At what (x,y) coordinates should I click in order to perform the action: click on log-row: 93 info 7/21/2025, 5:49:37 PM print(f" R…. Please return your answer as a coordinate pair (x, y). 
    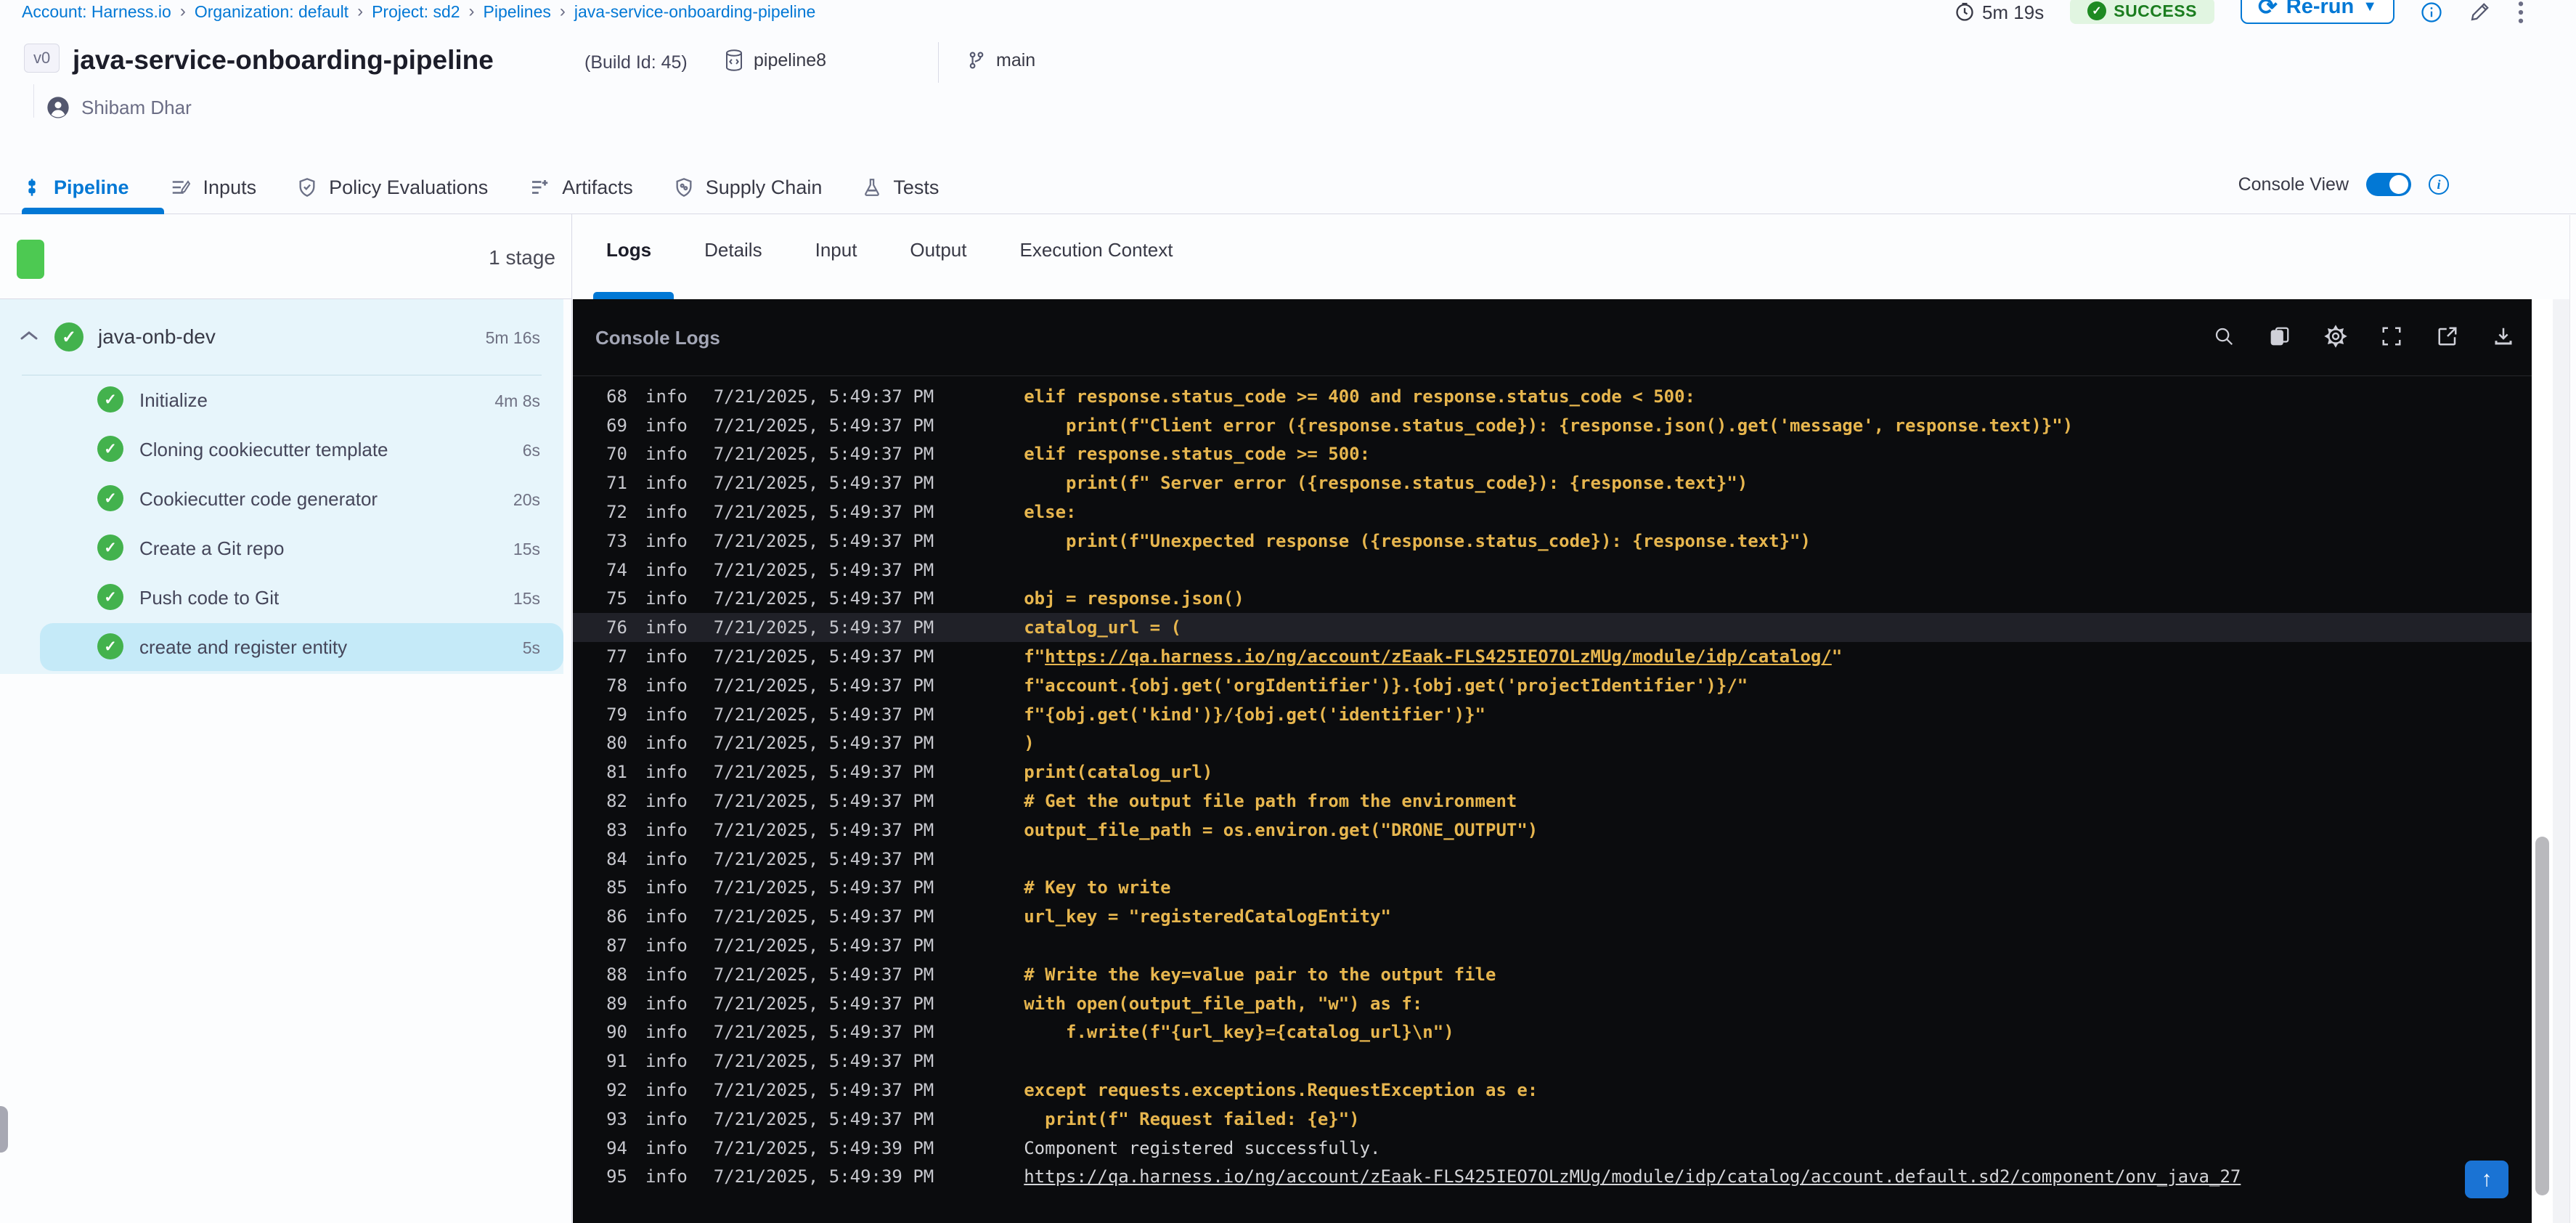
    Looking at the image, I should click on (1552, 1119).